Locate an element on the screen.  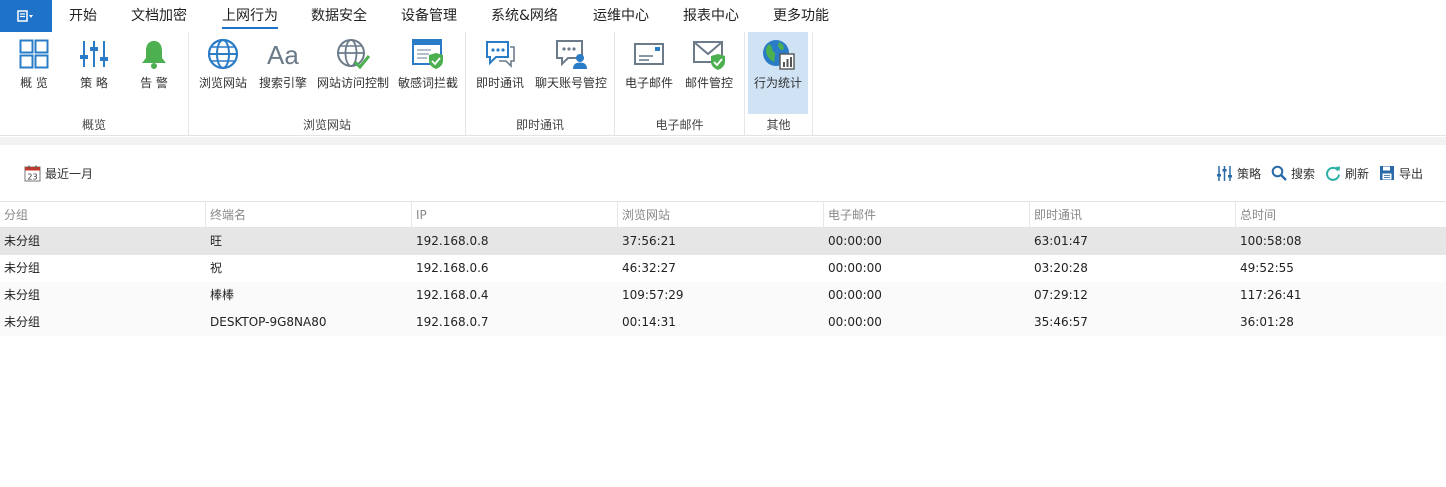
globe-icon is located at coordinates (223, 54).